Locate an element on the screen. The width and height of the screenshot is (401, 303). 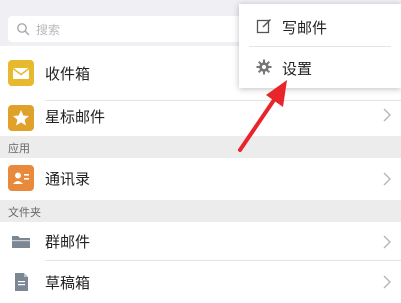
list-item-drafts: 草稿箱 is located at coordinates (200, 282).